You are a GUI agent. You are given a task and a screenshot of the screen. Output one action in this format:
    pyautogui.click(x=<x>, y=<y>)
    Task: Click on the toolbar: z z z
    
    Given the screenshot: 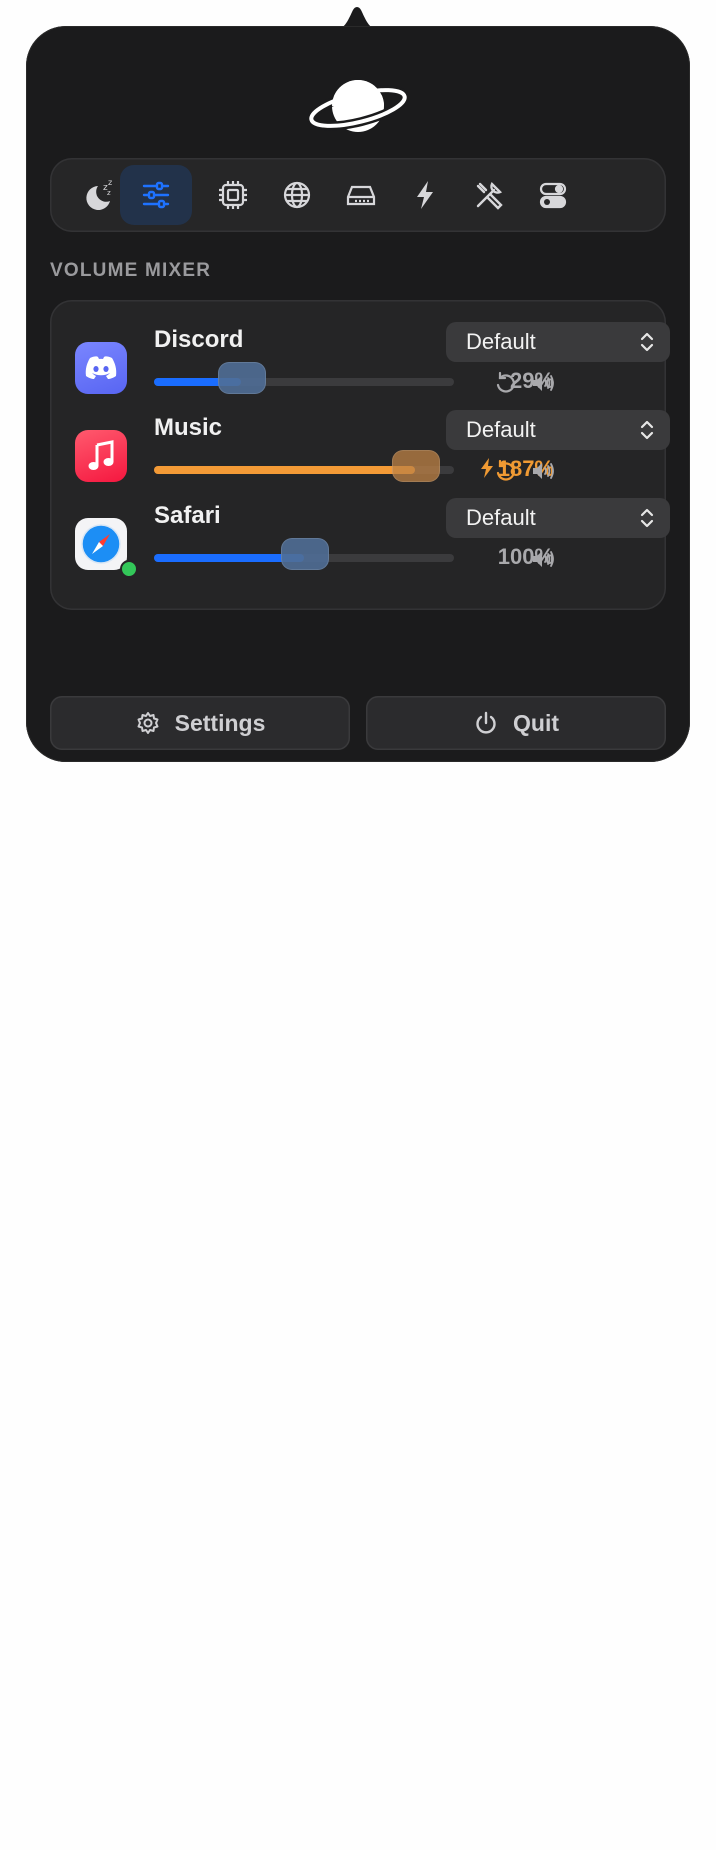 What is the action you would take?
    pyautogui.click(x=358, y=195)
    